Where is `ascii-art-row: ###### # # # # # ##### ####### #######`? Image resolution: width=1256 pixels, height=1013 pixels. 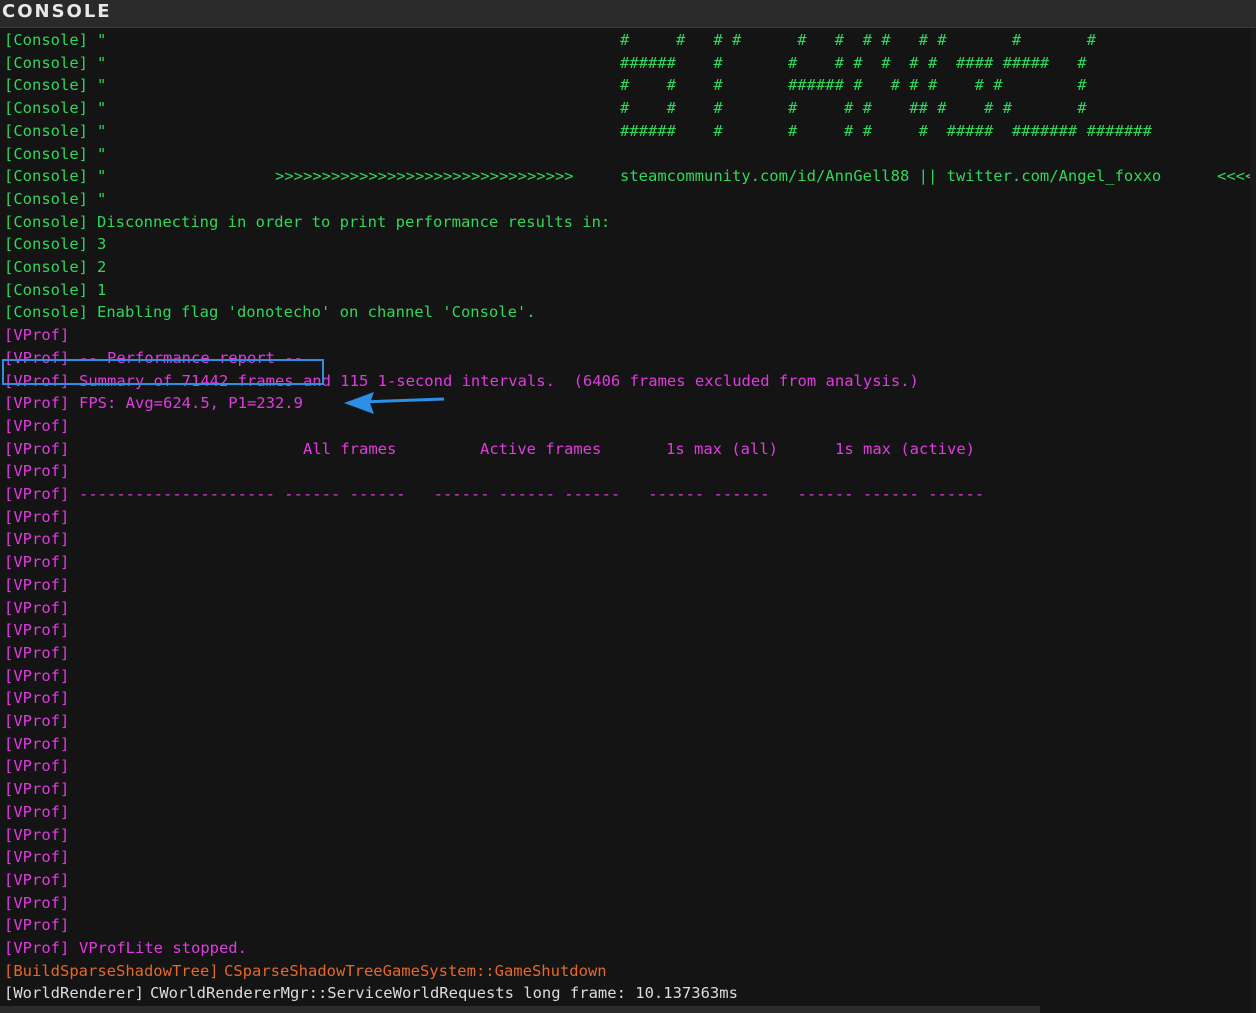
ascii-art-row: ###### # # # # # ##### ####### ####### is located at coordinates (886, 130).